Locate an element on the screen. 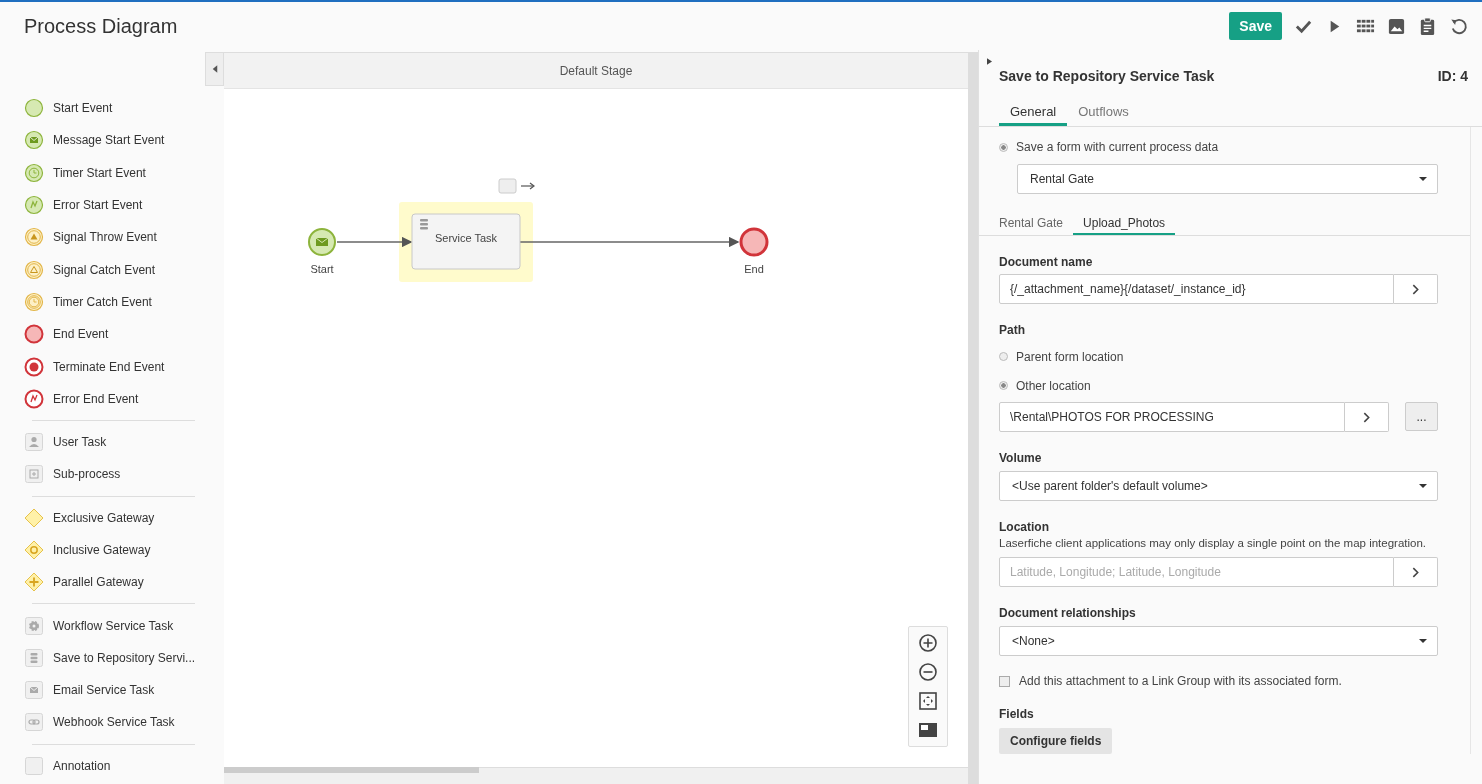 This screenshot has height=784, width=1482. envelope-icon is located at coordinates (34, 690).